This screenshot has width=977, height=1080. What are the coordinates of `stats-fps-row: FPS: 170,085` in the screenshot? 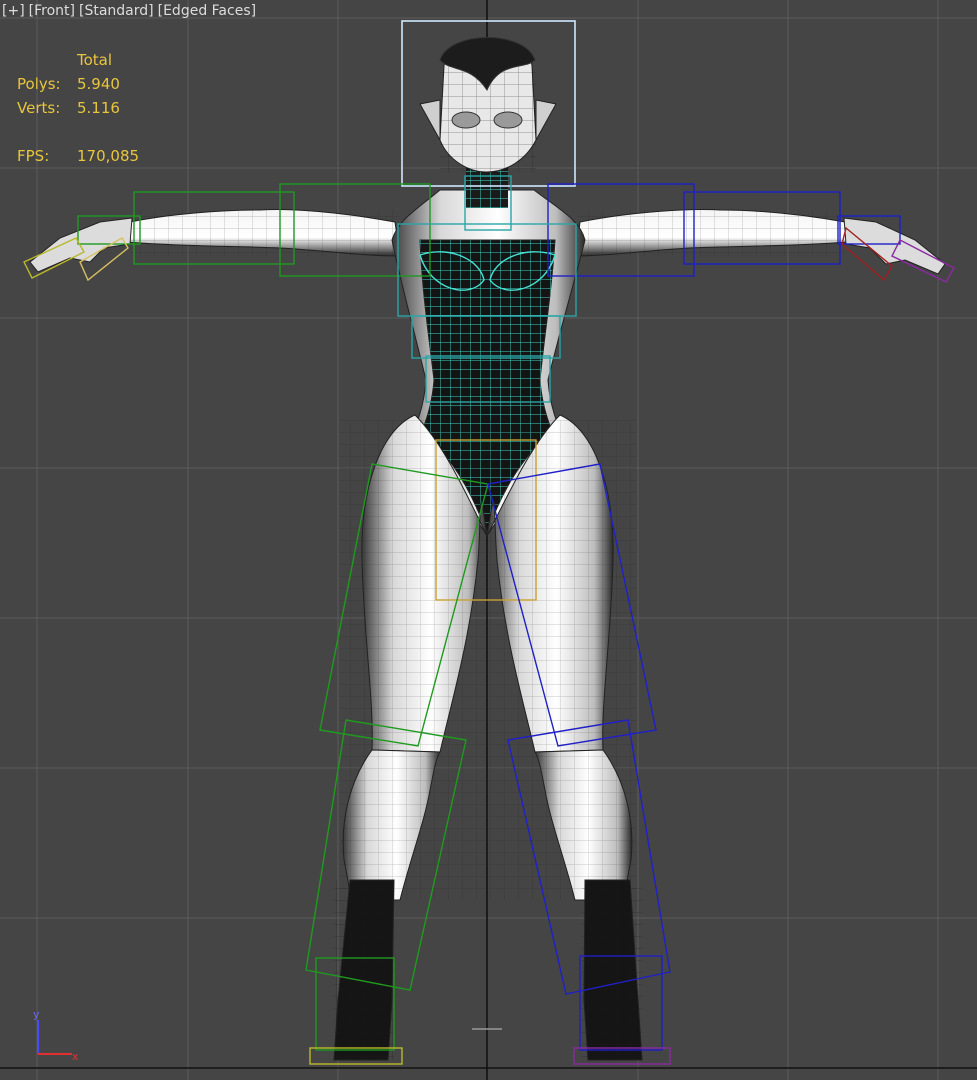 It's located at (78, 156).